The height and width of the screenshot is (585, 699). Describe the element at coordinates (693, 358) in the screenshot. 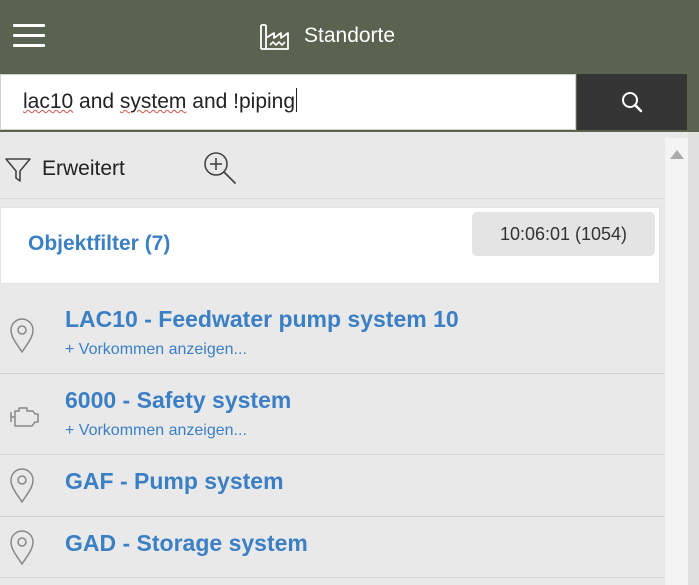

I see `outer-scrollbar` at that location.